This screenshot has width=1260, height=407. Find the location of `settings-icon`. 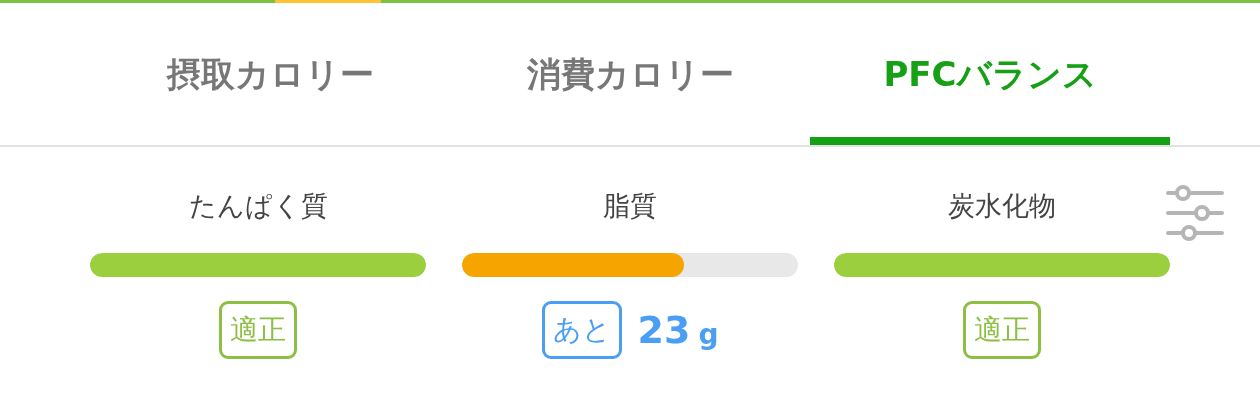

settings-icon is located at coordinates (1195, 213).